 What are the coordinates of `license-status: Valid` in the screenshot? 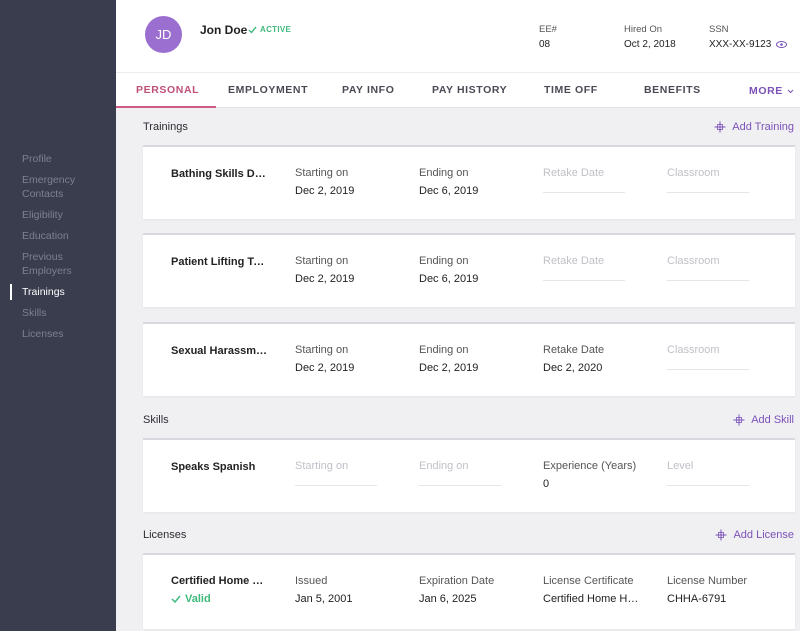 It's located at (226, 599).